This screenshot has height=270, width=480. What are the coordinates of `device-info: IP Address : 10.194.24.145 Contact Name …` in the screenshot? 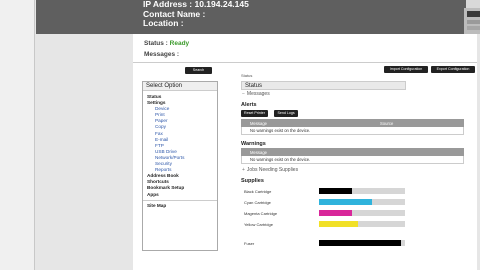 It's located at (196, 14).